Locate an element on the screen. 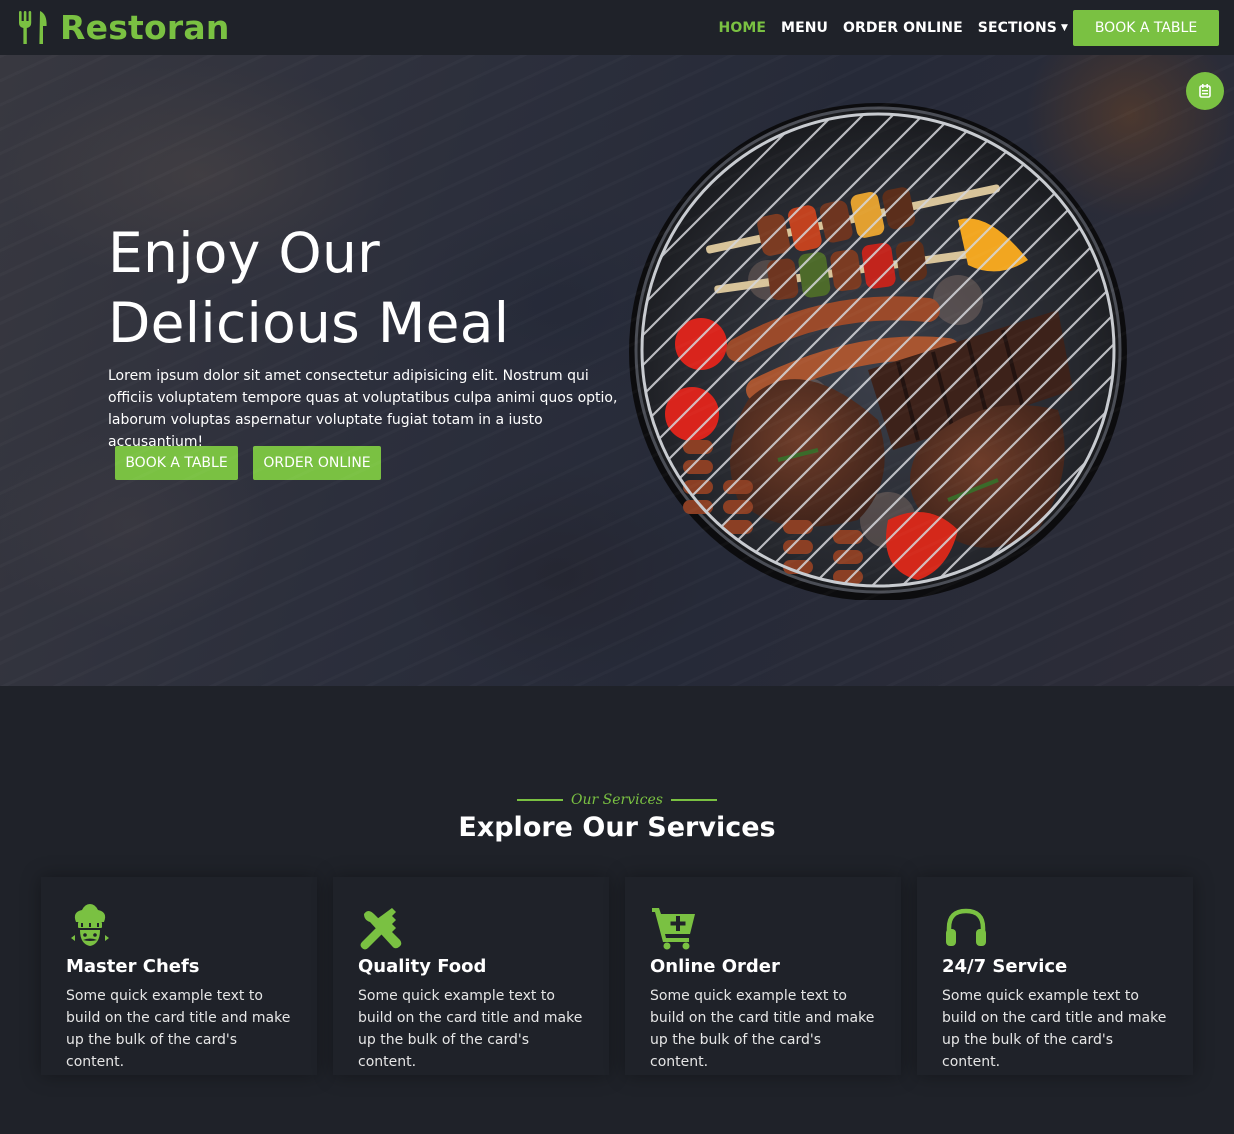 Image resolution: width=1234 pixels, height=1134 pixels. hero-title-line-1: Enjoy Our is located at coordinates (244, 253).